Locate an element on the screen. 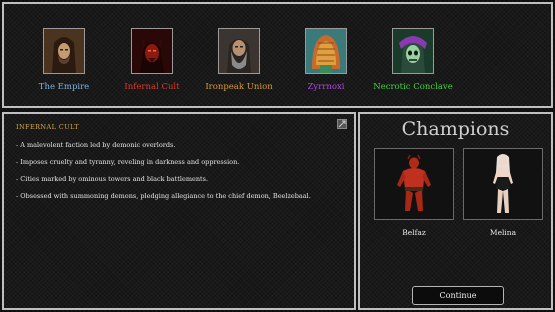 Image resolution: width=555 pixels, height=312 pixels. champions-heading: Champions is located at coordinates (455, 129).